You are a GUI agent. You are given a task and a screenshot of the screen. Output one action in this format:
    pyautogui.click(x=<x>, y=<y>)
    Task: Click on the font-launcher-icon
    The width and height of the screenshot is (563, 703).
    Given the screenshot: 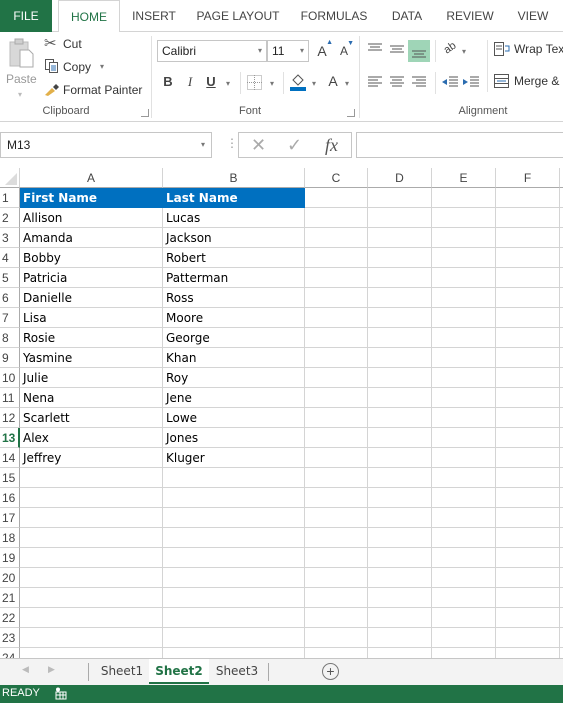 What is the action you would take?
    pyautogui.click(x=351, y=113)
    